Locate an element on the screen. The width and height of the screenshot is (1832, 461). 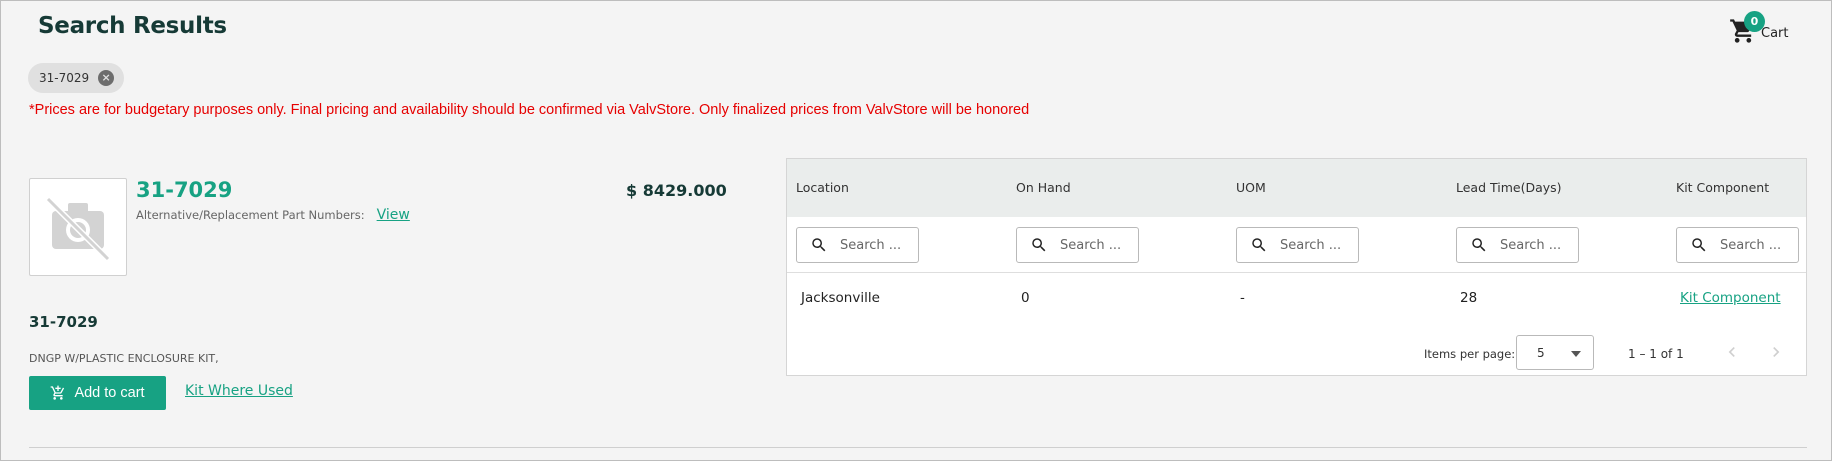
chevron-right-icon is located at coordinates (1776, 352).